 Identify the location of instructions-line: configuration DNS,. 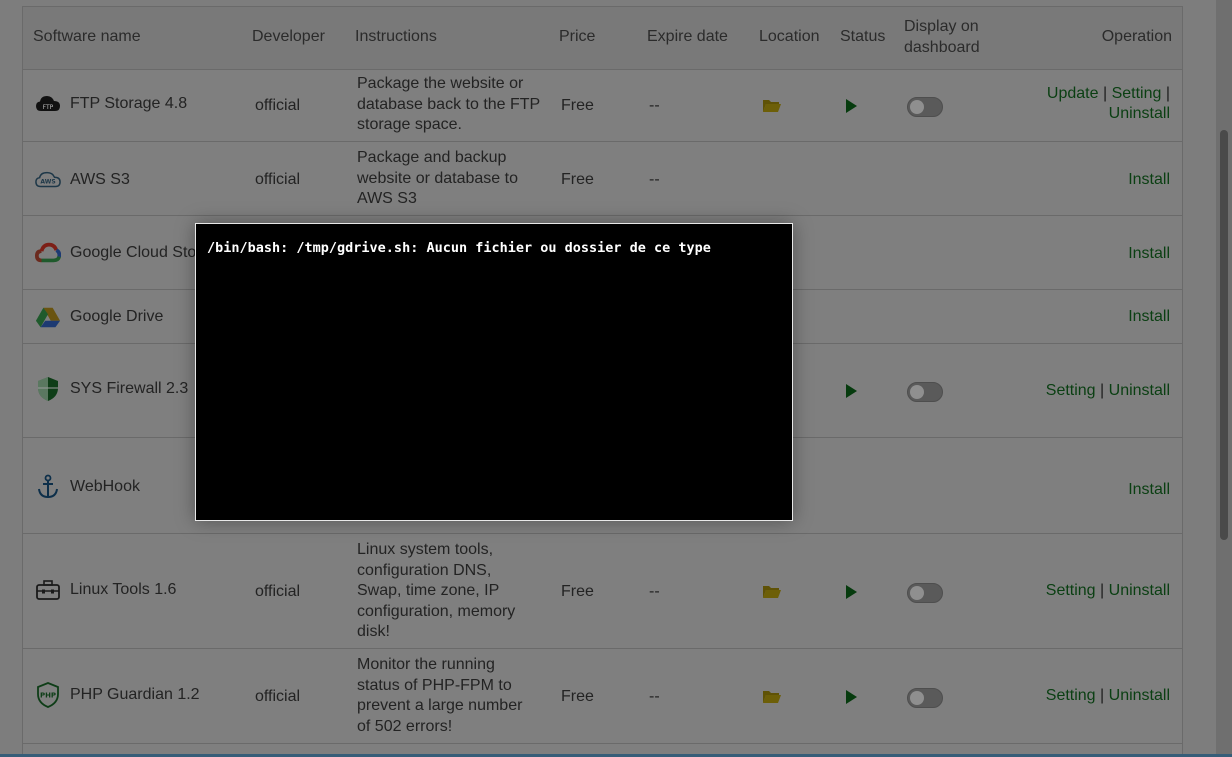
(424, 570).